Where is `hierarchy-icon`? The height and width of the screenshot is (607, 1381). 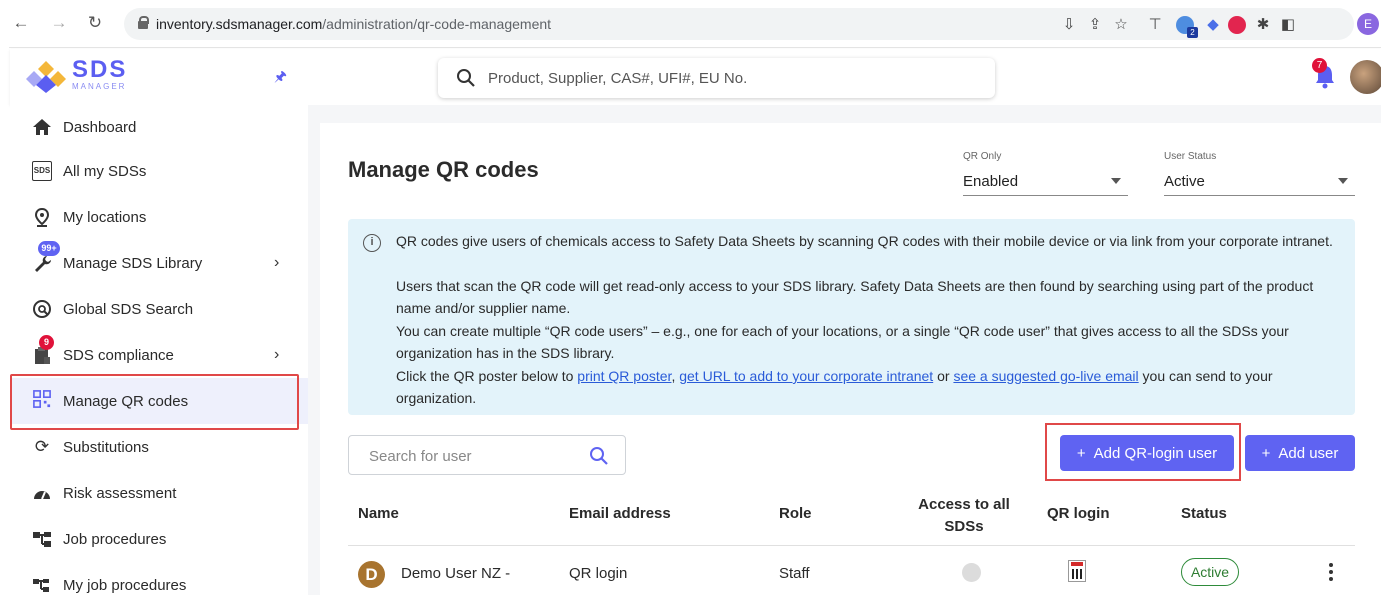 hierarchy-icon is located at coordinates (42, 539).